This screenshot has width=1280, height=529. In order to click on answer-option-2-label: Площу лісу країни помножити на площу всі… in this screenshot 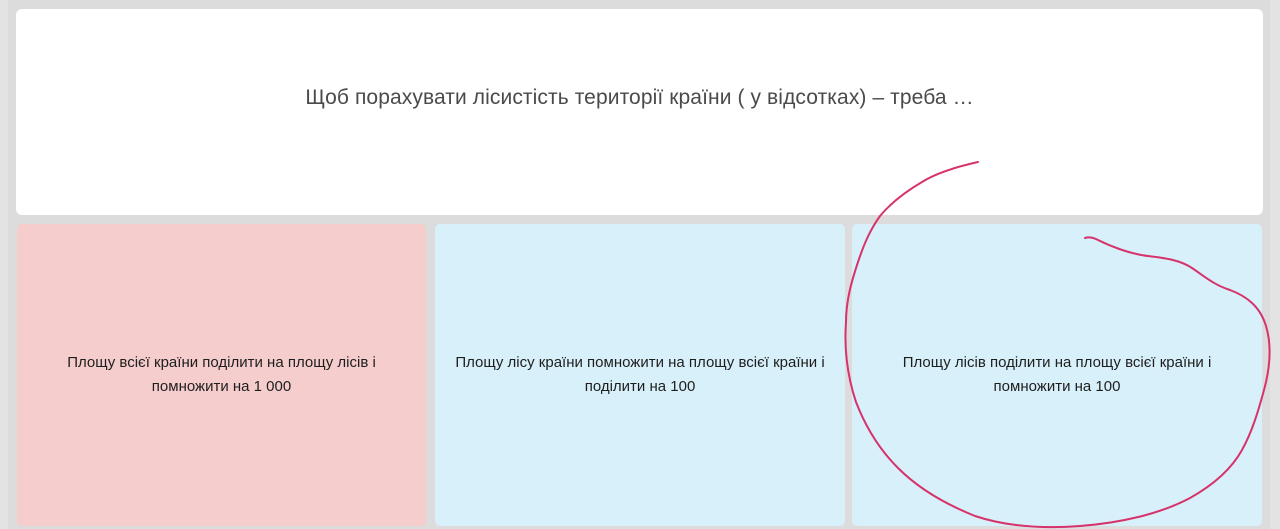, I will do `click(640, 374)`.